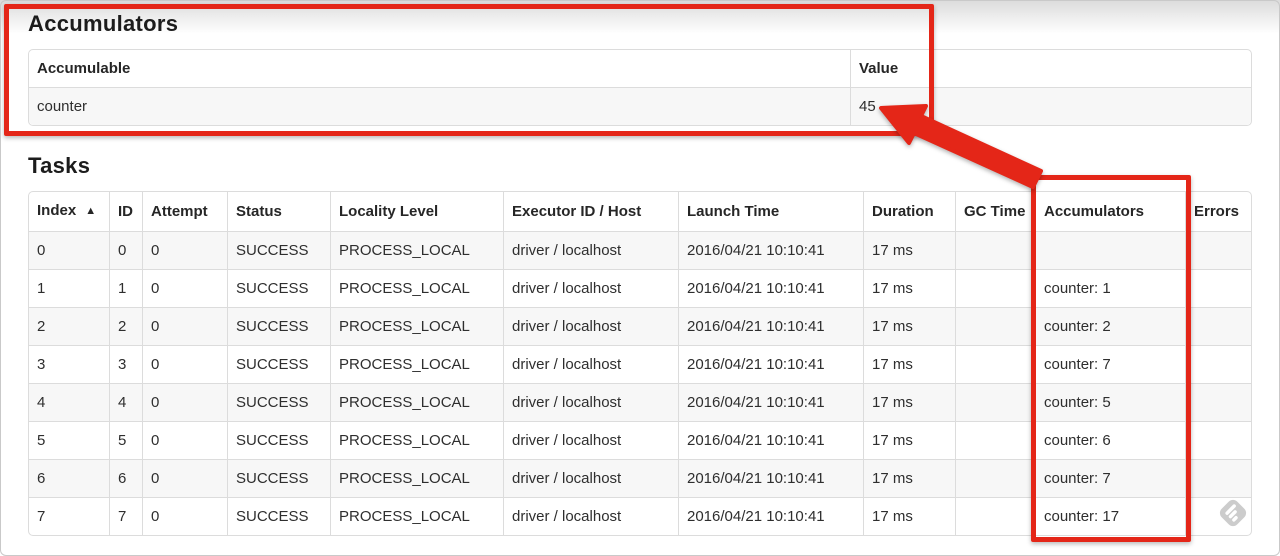 This screenshot has height=556, width=1280. What do you see at coordinates (577, 211) in the screenshot?
I see `task-col-header-label: Executor ID / Host` at bounding box center [577, 211].